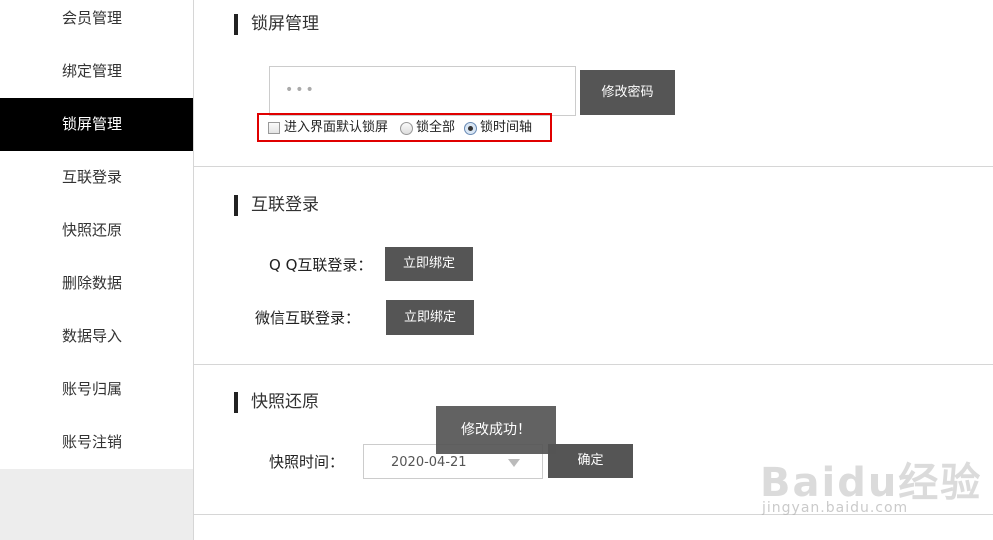  Describe the element at coordinates (590, 461) in the screenshot. I see `confirm-button: 确定` at that location.